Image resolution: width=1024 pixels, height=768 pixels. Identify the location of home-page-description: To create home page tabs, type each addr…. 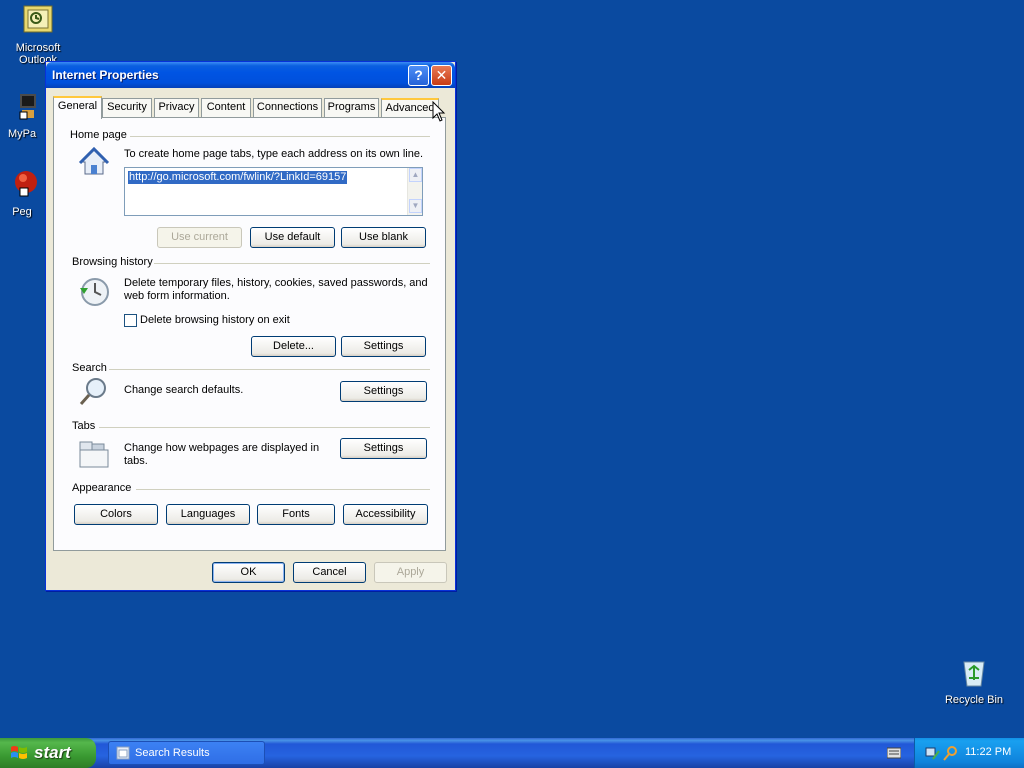
(274, 154).